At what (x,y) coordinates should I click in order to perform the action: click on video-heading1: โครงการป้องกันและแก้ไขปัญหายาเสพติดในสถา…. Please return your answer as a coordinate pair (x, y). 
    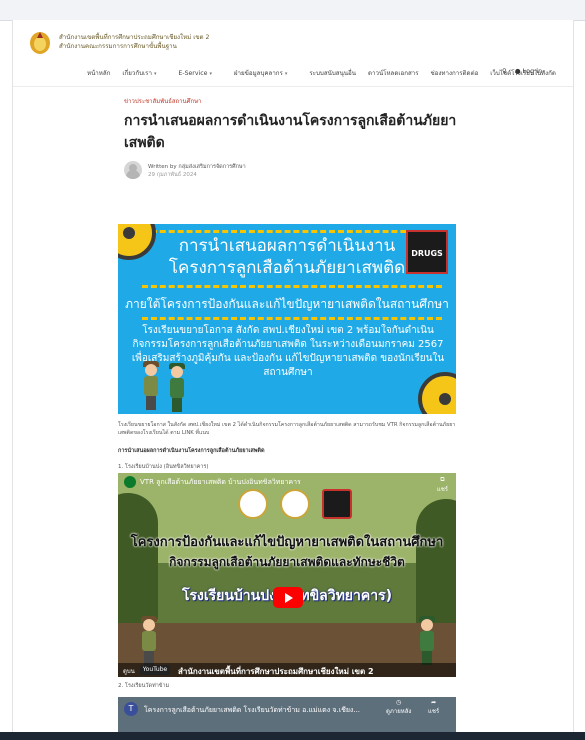
    Looking at the image, I should click on (287, 542).